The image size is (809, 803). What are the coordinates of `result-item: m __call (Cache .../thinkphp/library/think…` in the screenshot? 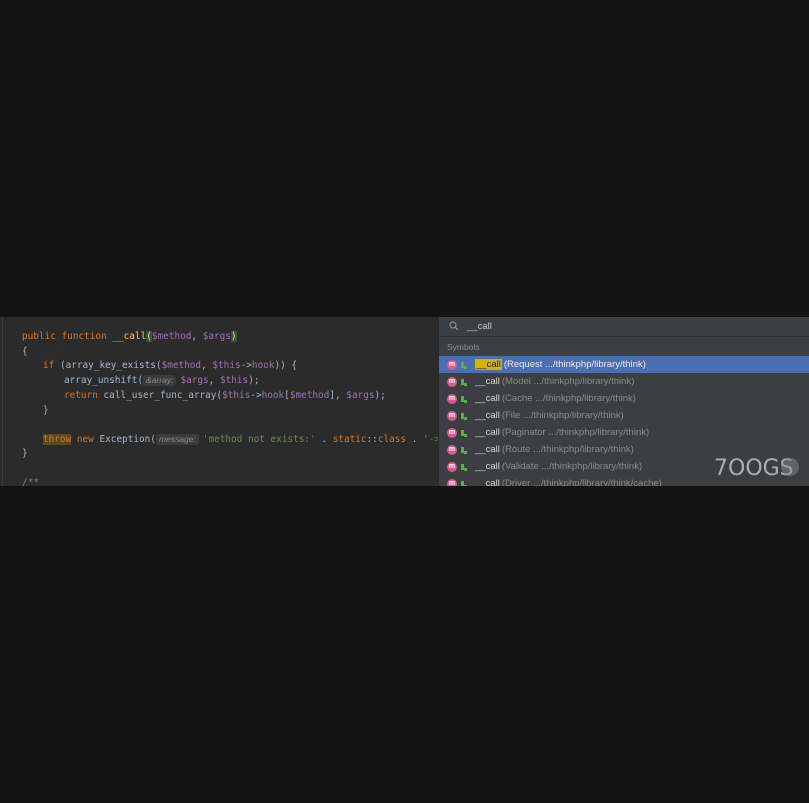 It's located at (624, 398).